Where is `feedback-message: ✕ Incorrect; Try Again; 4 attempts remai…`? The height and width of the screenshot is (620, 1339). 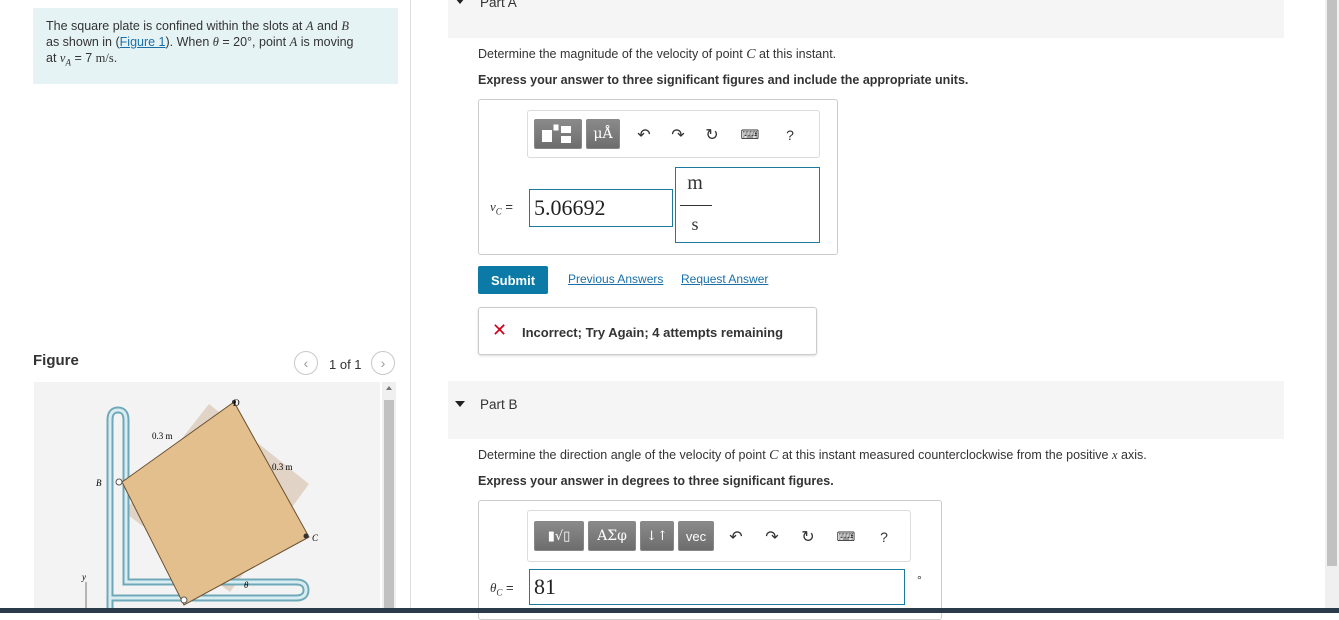 feedback-message: ✕ Incorrect; Try Again; 4 attempts remai… is located at coordinates (647, 331).